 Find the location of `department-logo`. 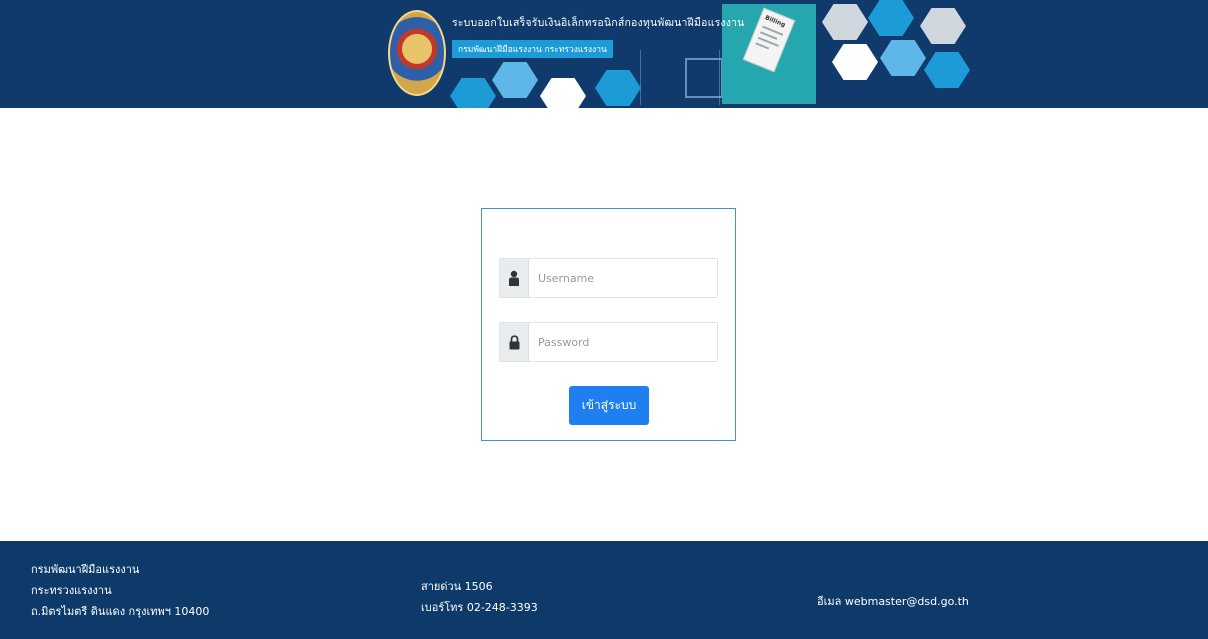

department-logo is located at coordinates (417, 53).